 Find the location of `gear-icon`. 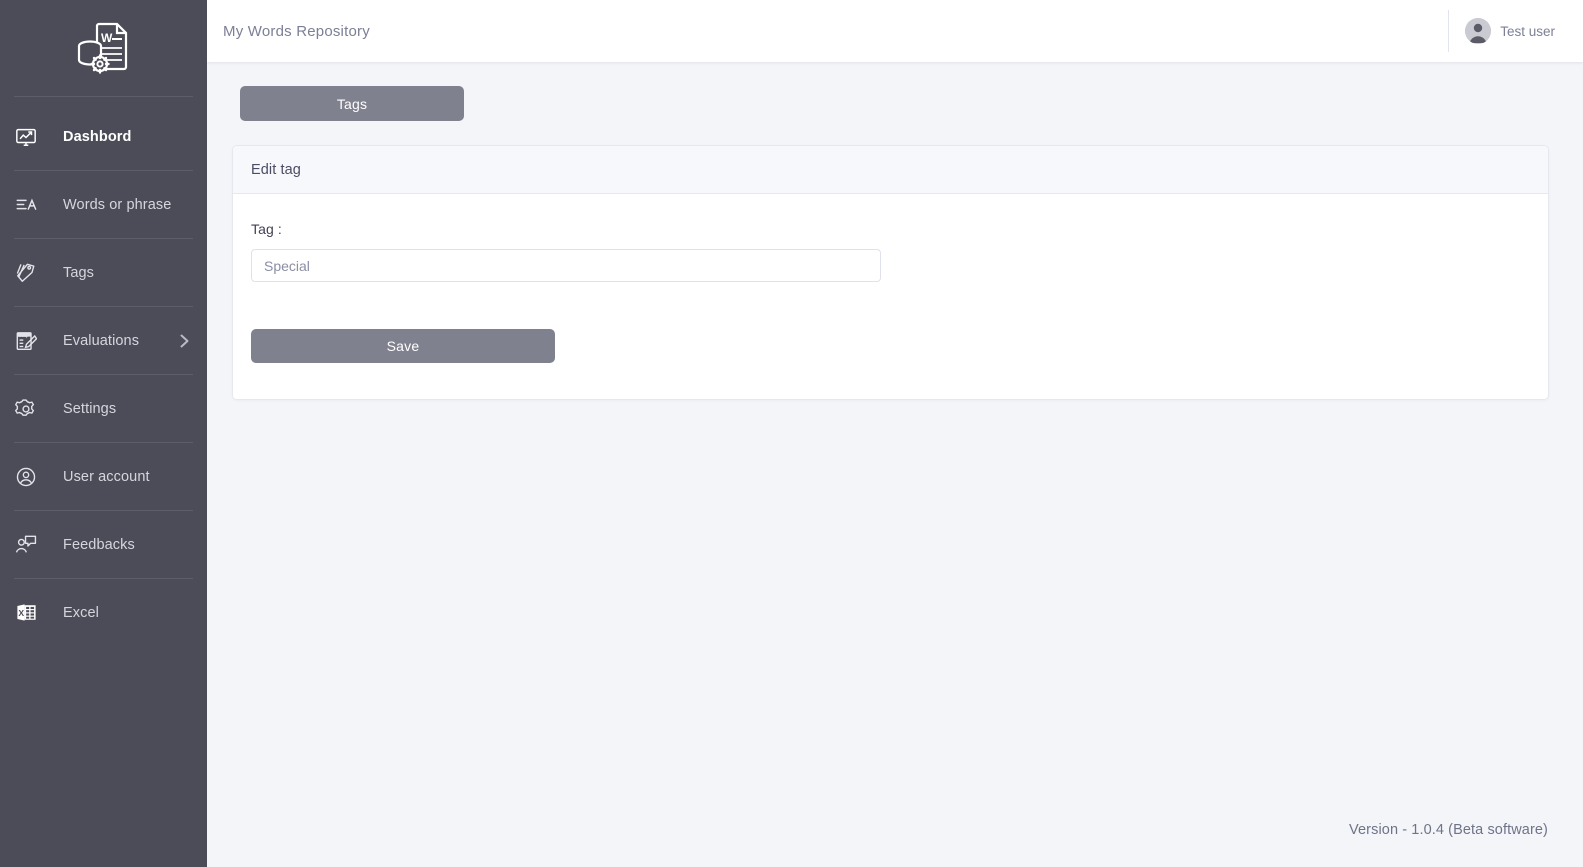

gear-icon is located at coordinates (26, 409).